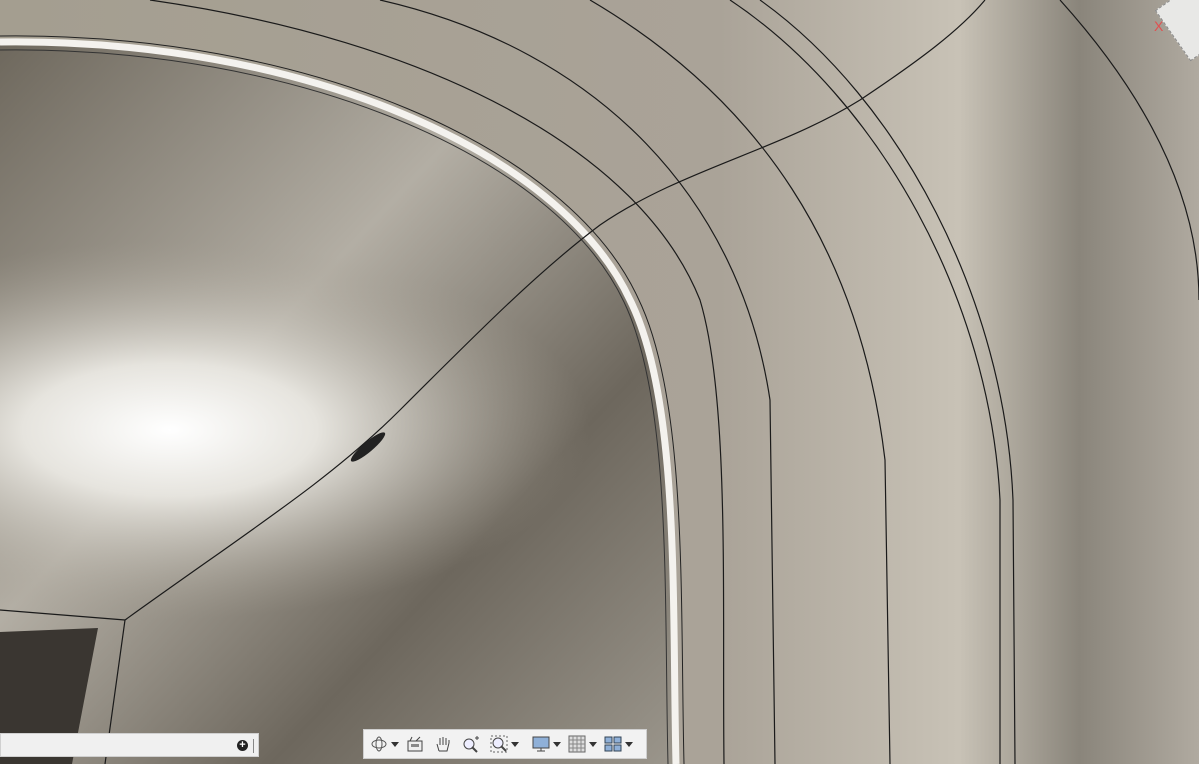 This screenshot has width=1199, height=764. Describe the element at coordinates (395, 744) in the screenshot. I see `orbit-dropdown` at that location.